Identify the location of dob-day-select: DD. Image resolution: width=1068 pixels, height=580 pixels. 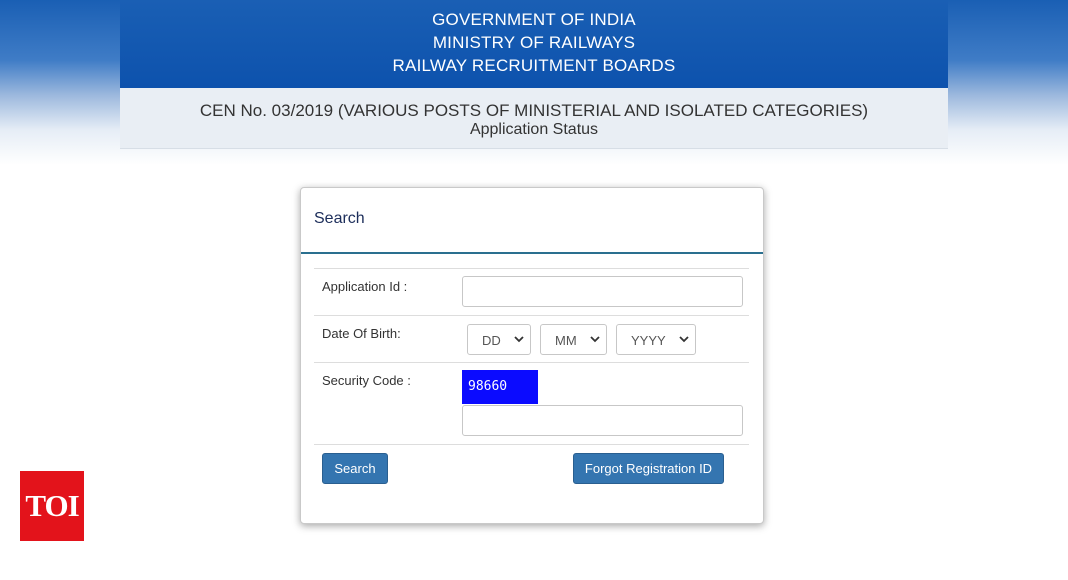
(499, 339).